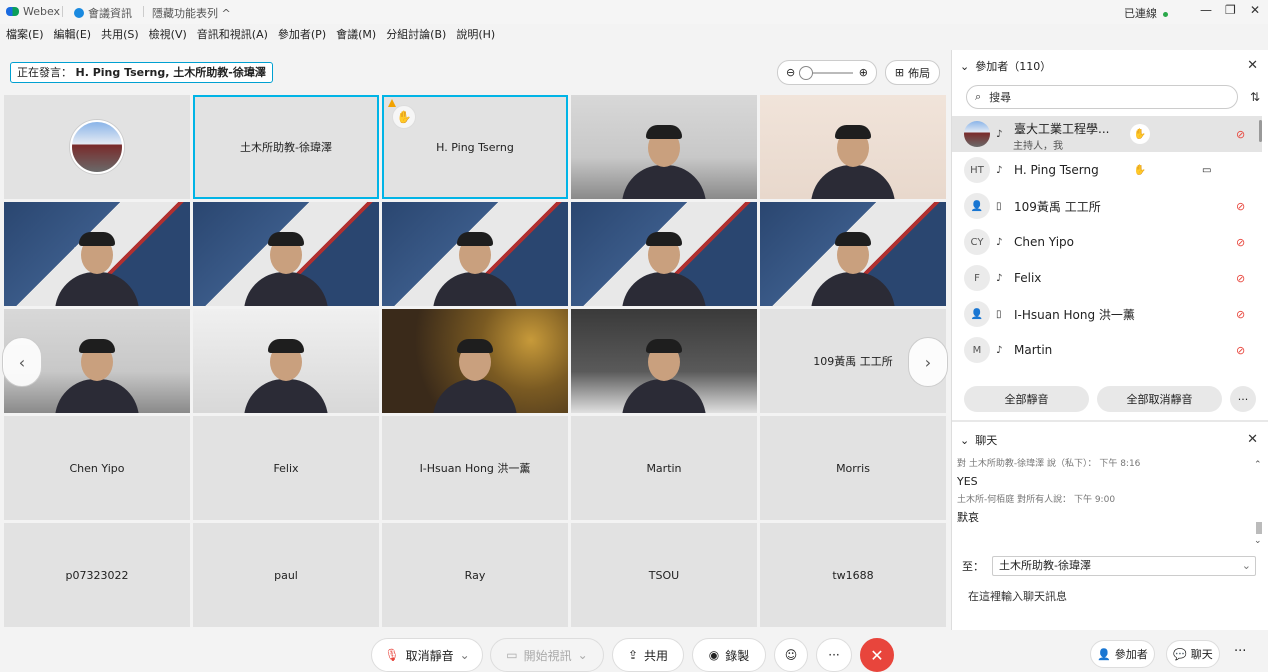  What do you see at coordinates (664, 468) in the screenshot?
I see `video-tile: Martin` at bounding box center [664, 468].